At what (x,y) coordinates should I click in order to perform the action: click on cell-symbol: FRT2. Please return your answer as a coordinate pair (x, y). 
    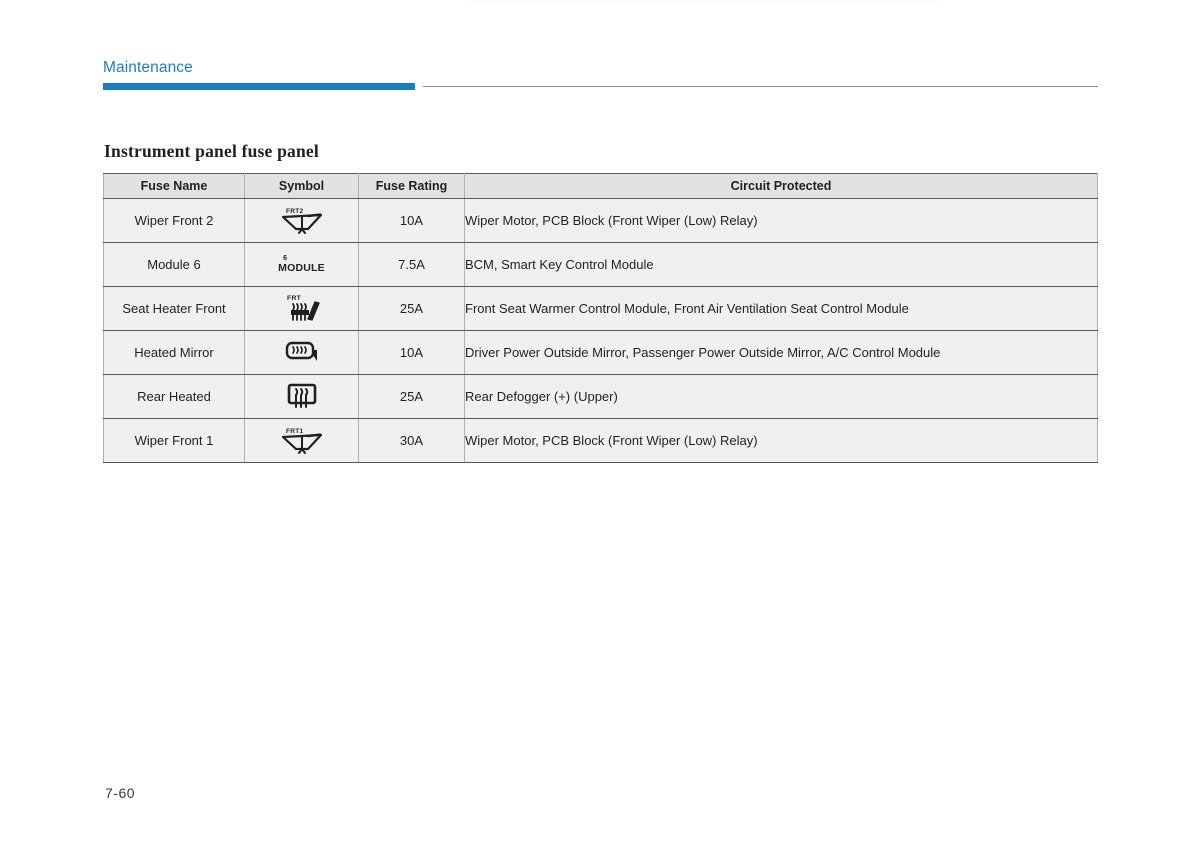
    Looking at the image, I should click on (301, 220).